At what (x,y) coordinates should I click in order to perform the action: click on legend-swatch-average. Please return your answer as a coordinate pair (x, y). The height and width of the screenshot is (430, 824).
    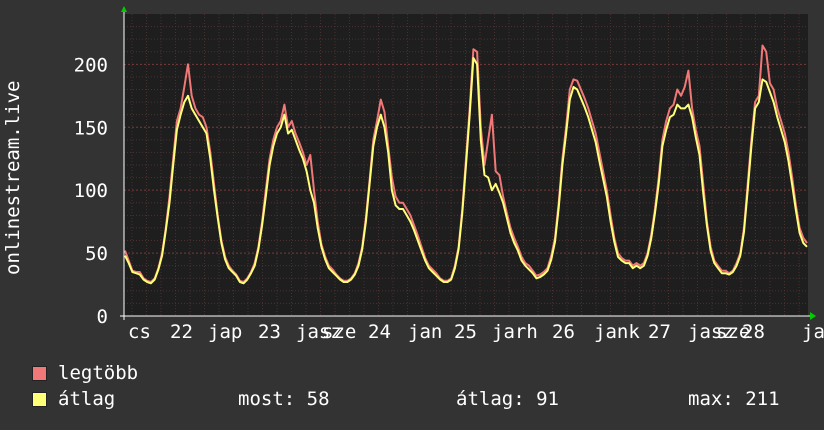
    Looking at the image, I should click on (39, 399).